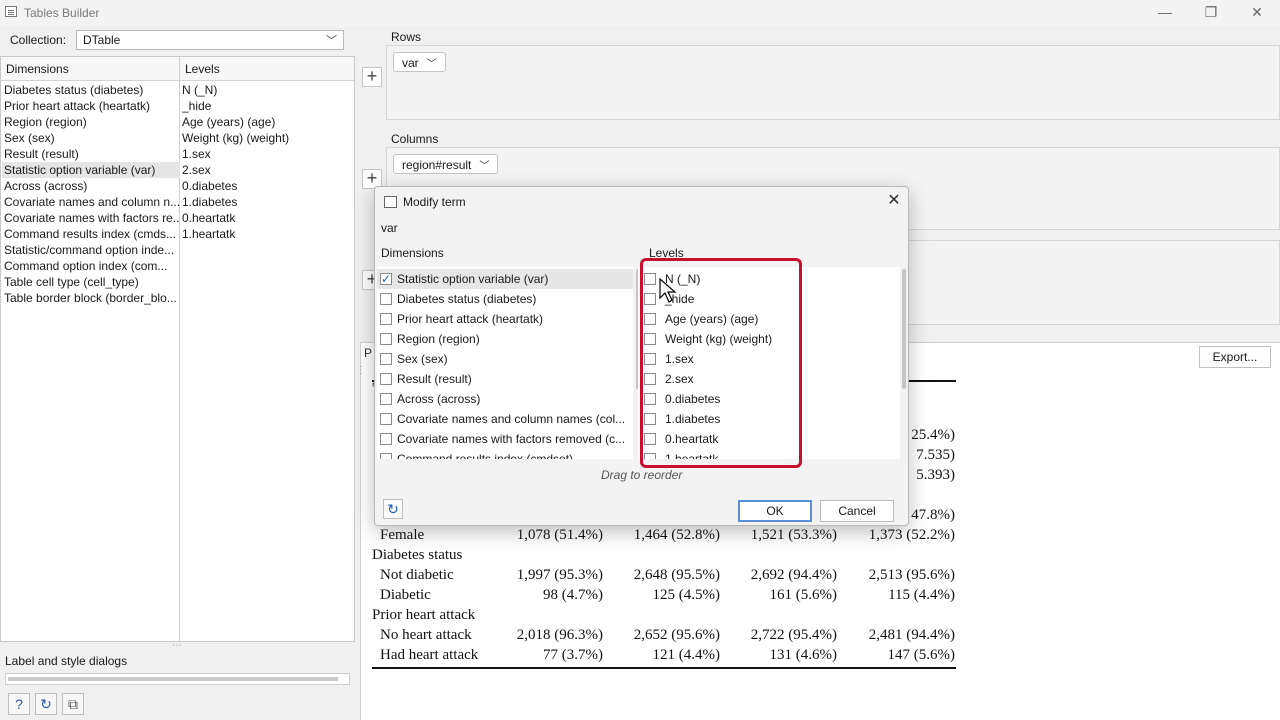  Describe the element at coordinates (372, 77) in the screenshot. I see `add-row-button: +` at that location.